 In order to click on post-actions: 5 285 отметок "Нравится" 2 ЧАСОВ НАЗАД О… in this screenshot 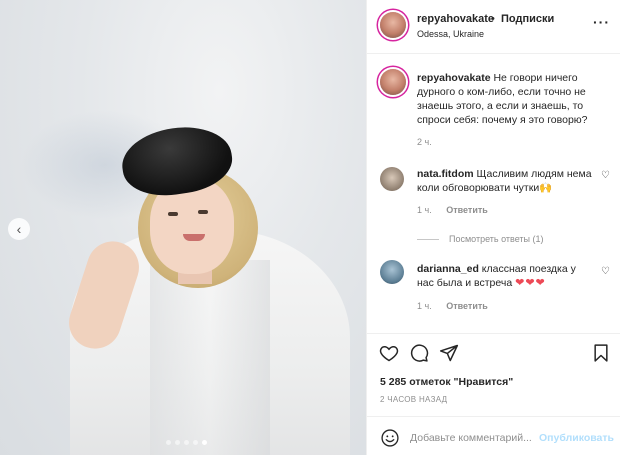, I will do `click(493, 394)`.